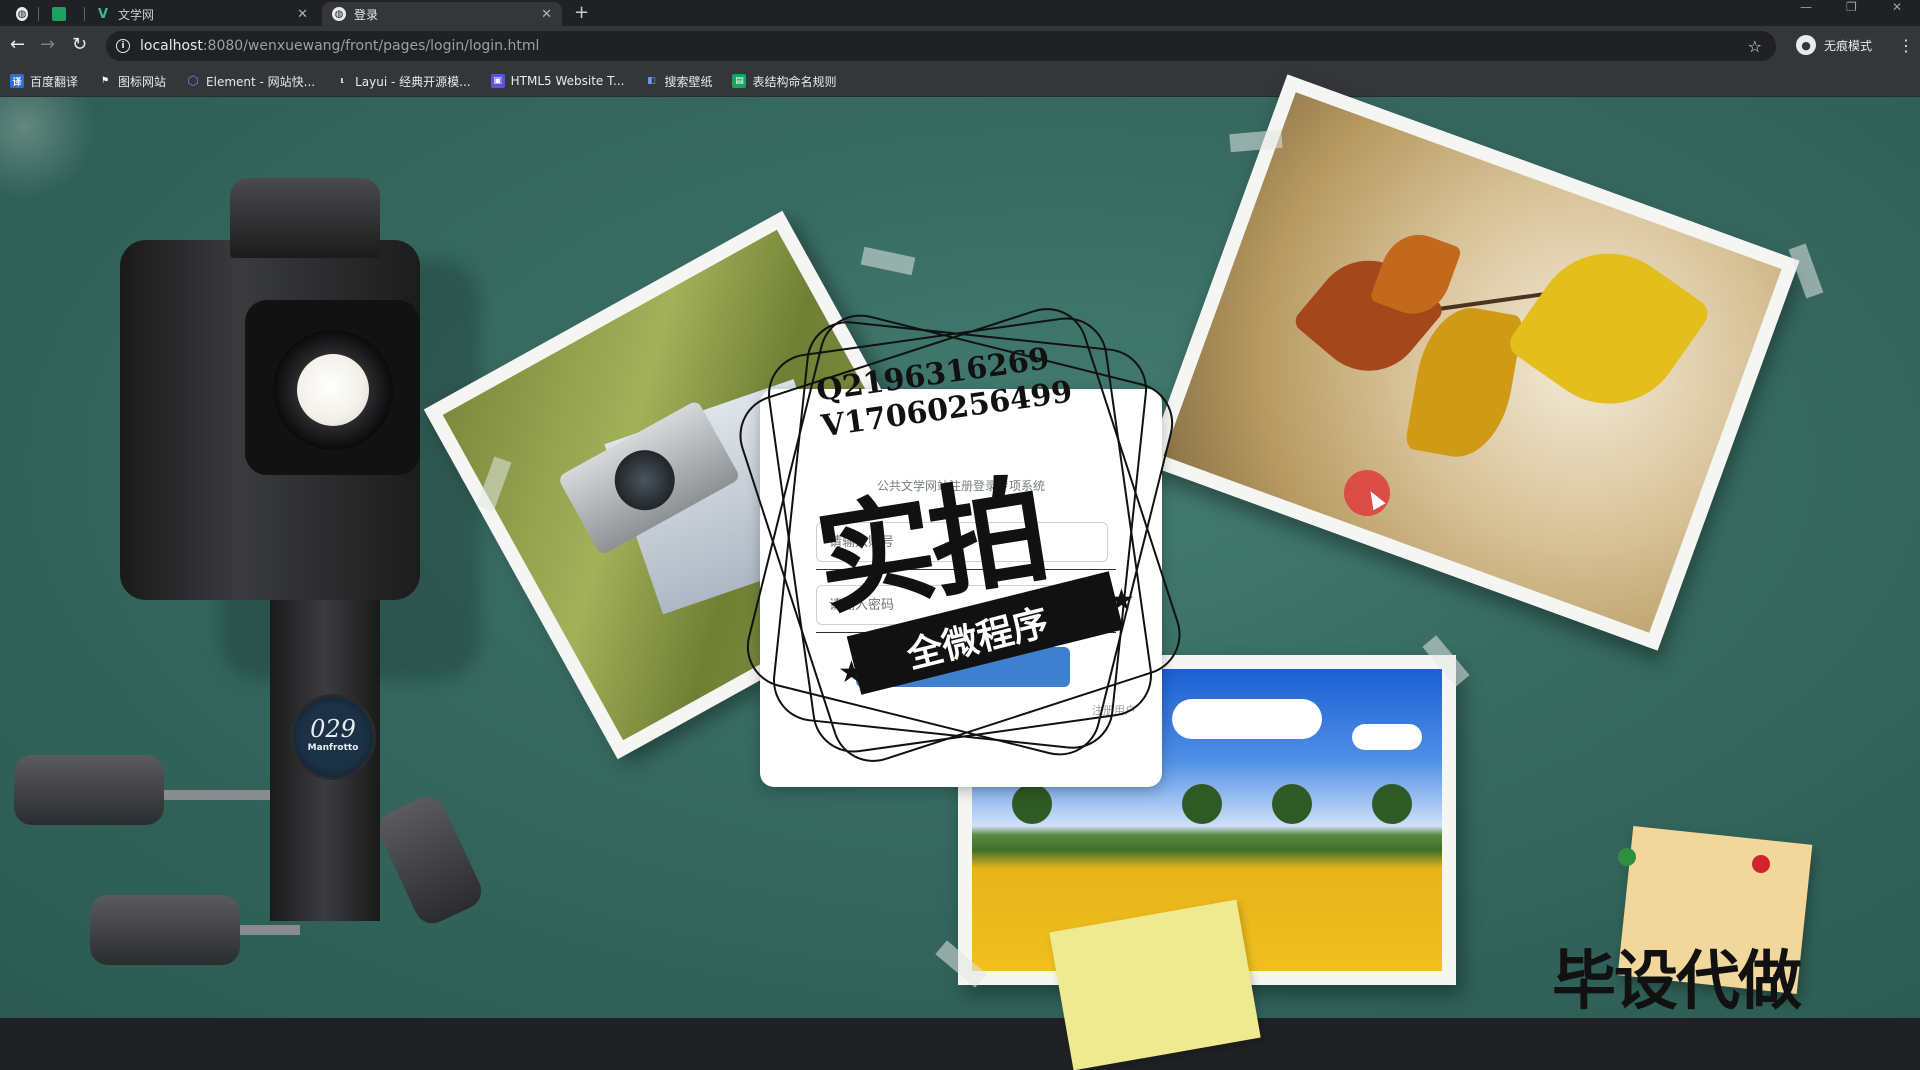  I want to click on tab-label: 文学网, so click(136, 14).